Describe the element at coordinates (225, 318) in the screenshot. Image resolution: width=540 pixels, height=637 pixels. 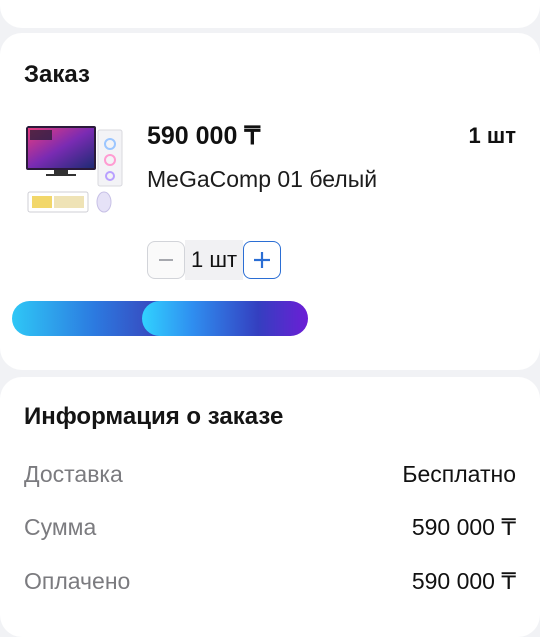
I see `promo-banner-front` at that location.